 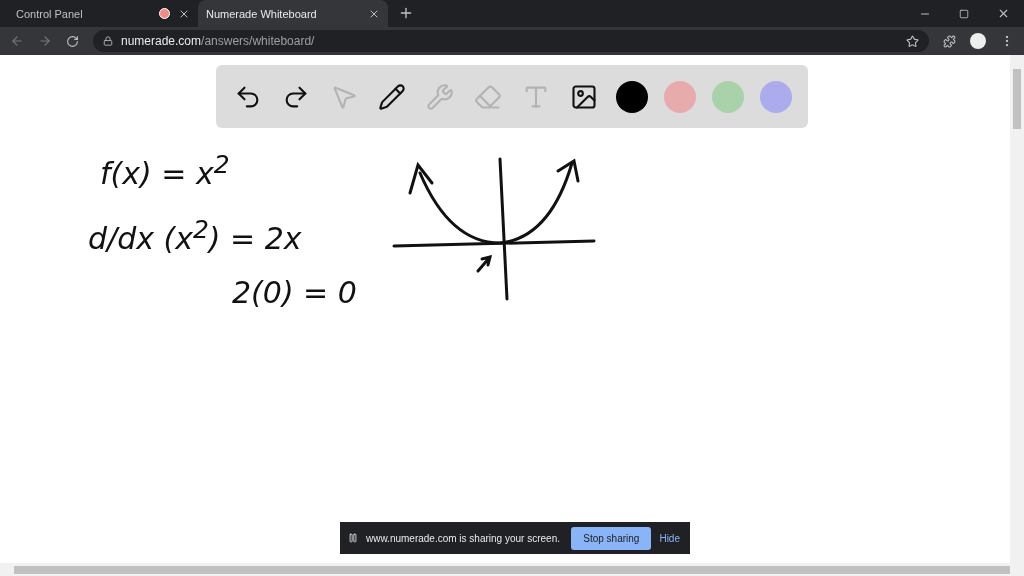 I want to click on hide-link: Hide, so click(x=670, y=538).